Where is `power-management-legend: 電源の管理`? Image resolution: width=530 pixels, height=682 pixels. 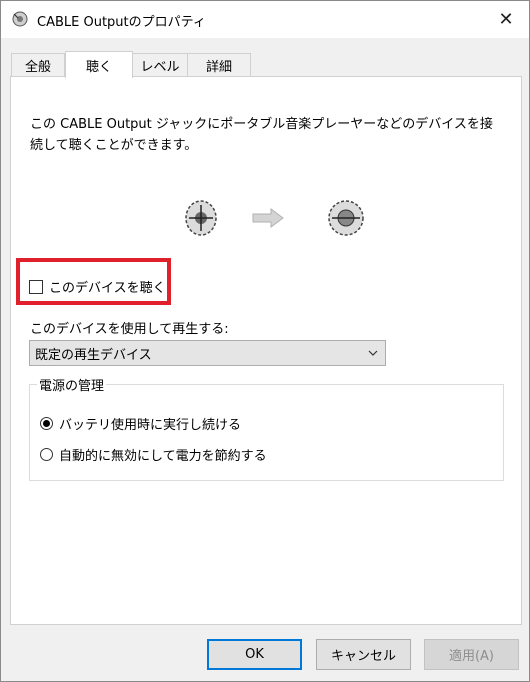 power-management-legend: 電源の管理 is located at coordinates (72, 384).